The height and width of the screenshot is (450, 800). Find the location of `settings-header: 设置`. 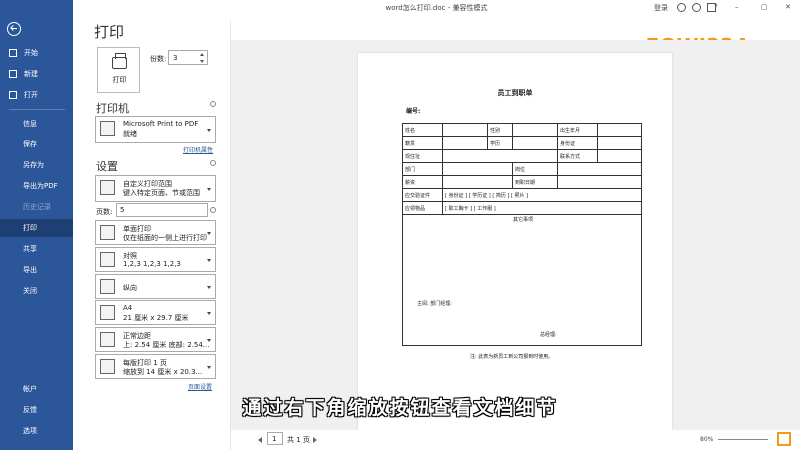

settings-header: 设置 is located at coordinates (107, 166).